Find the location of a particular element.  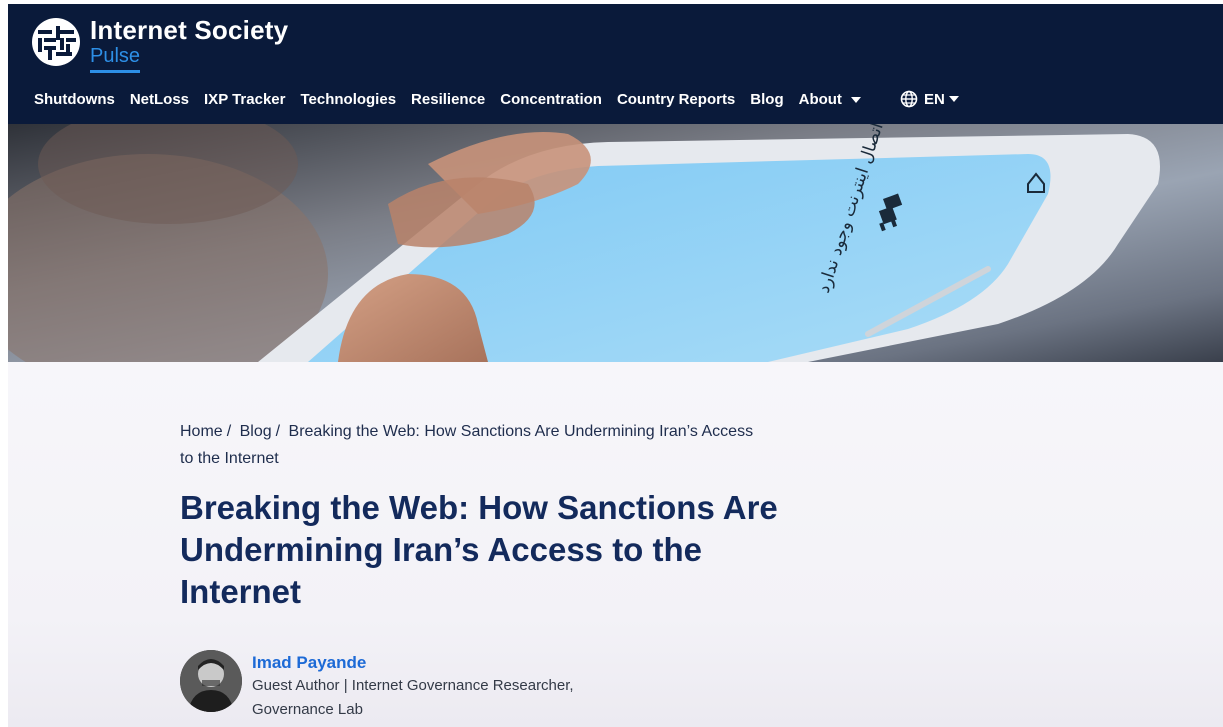

nav-item-blog: Blog is located at coordinates (766, 99).